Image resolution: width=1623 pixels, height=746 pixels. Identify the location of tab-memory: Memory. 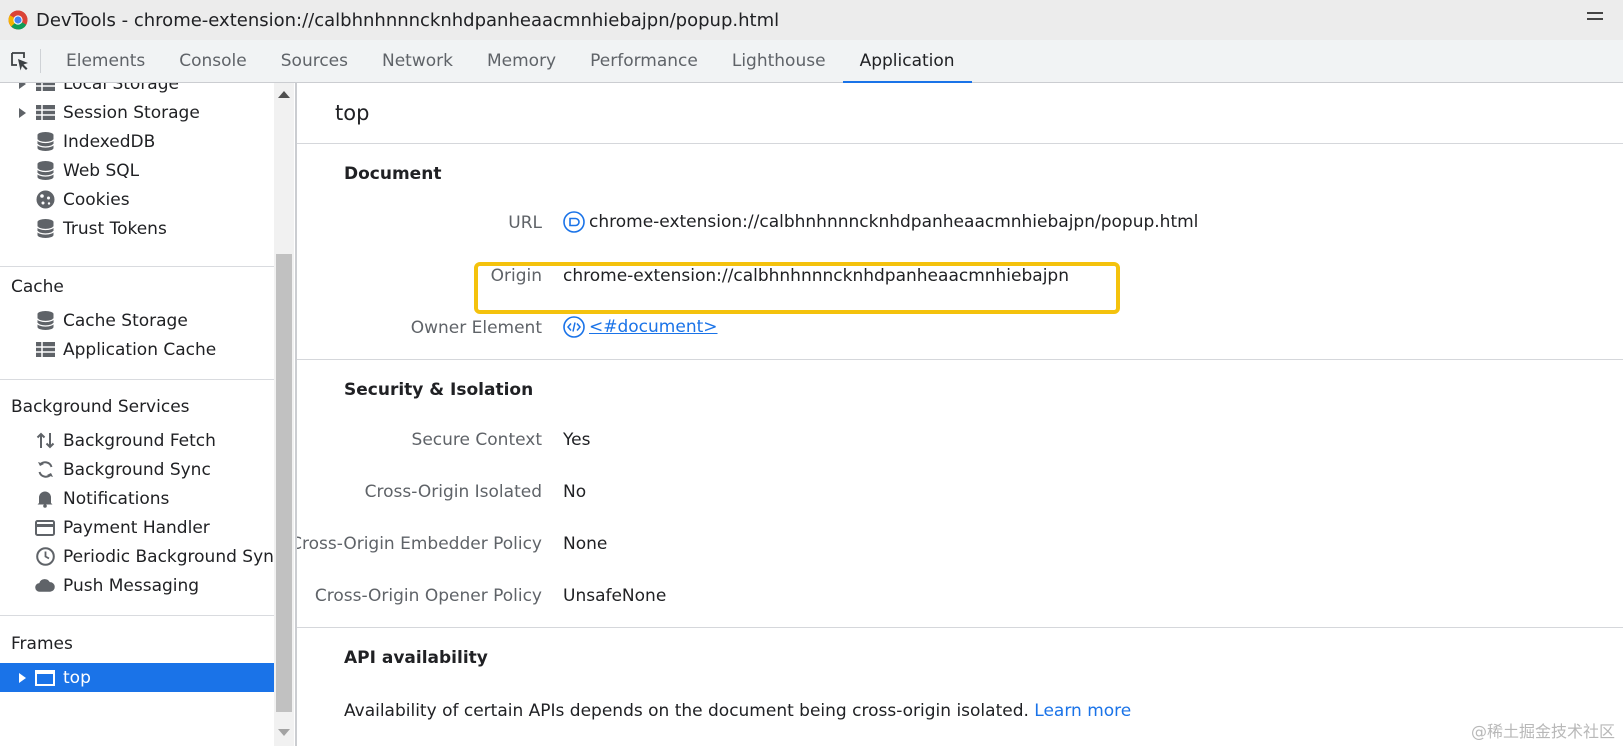
(521, 61).